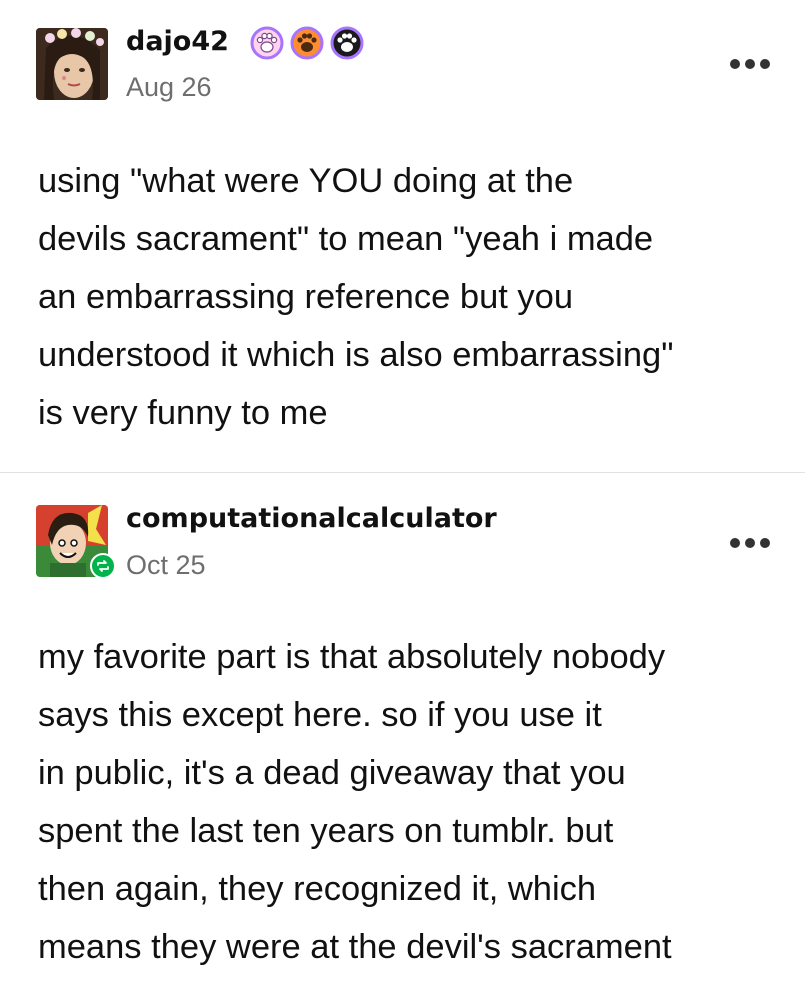  I want to click on reblog-icon, so click(103, 566).